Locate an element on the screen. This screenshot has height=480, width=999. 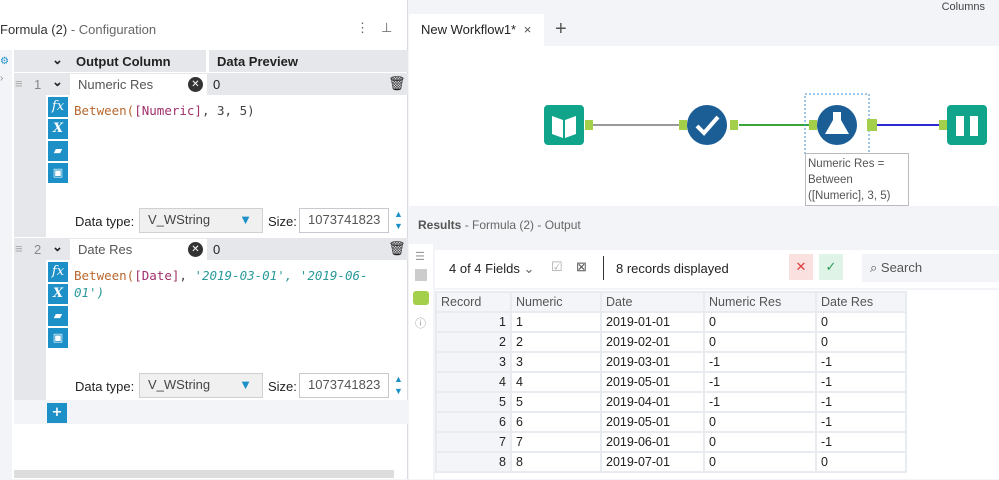
table-row: 5 5 2019-04-01 -1 -1 is located at coordinates (671, 402).